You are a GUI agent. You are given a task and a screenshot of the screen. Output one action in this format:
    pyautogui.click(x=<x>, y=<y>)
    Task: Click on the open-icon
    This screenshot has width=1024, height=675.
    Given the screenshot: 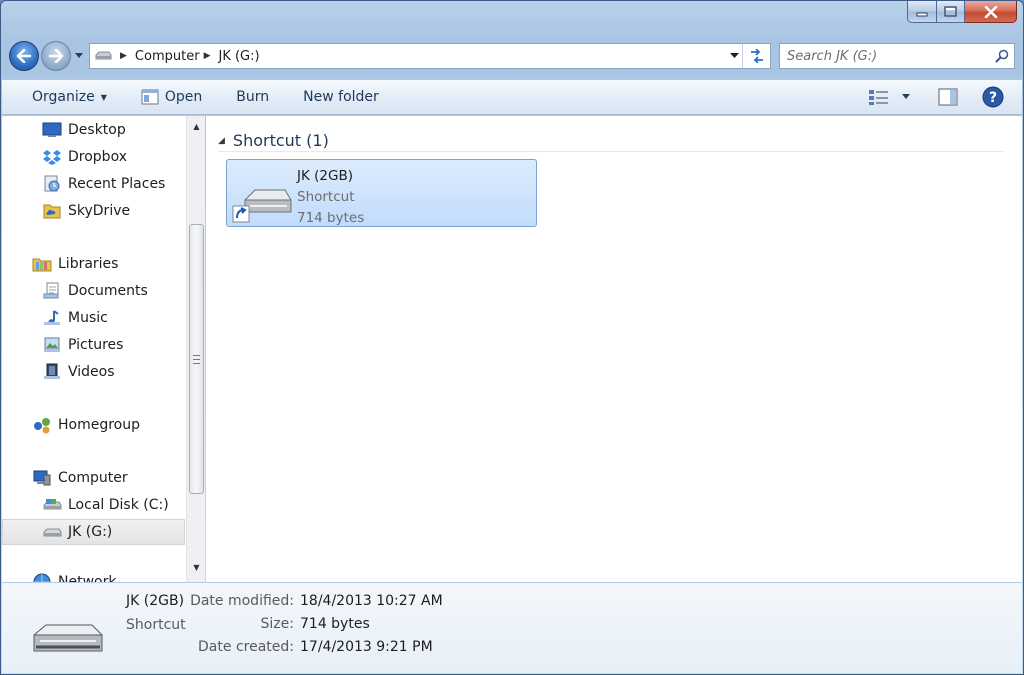 What is the action you would take?
    pyautogui.click(x=150, y=97)
    